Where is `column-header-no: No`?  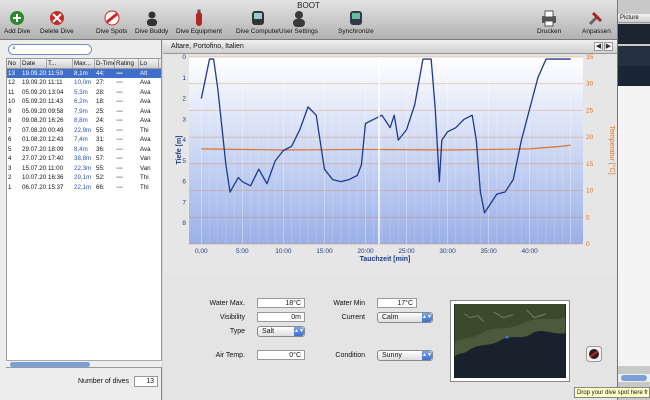
column-header-no: No is located at coordinates (14, 63).